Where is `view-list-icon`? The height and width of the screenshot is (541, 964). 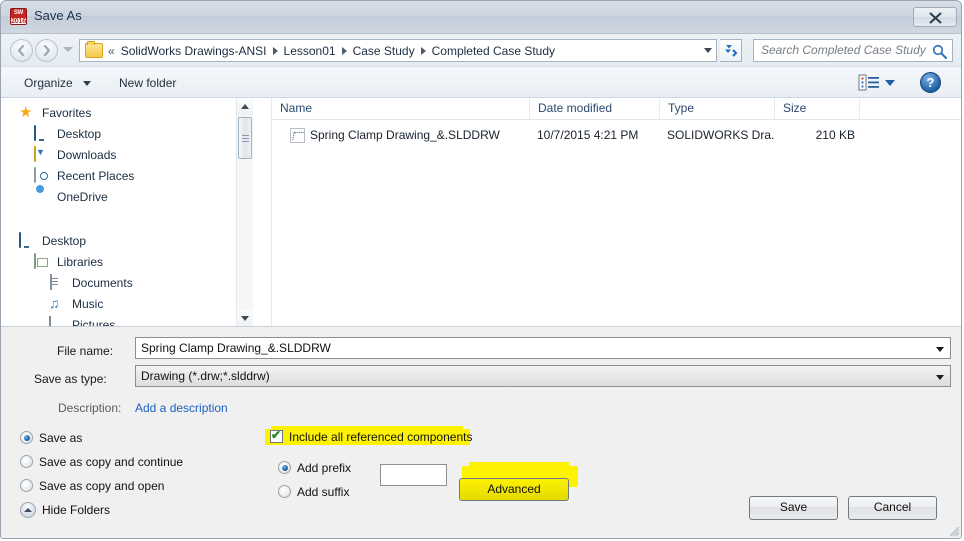
view-list-icon is located at coordinates (868, 82).